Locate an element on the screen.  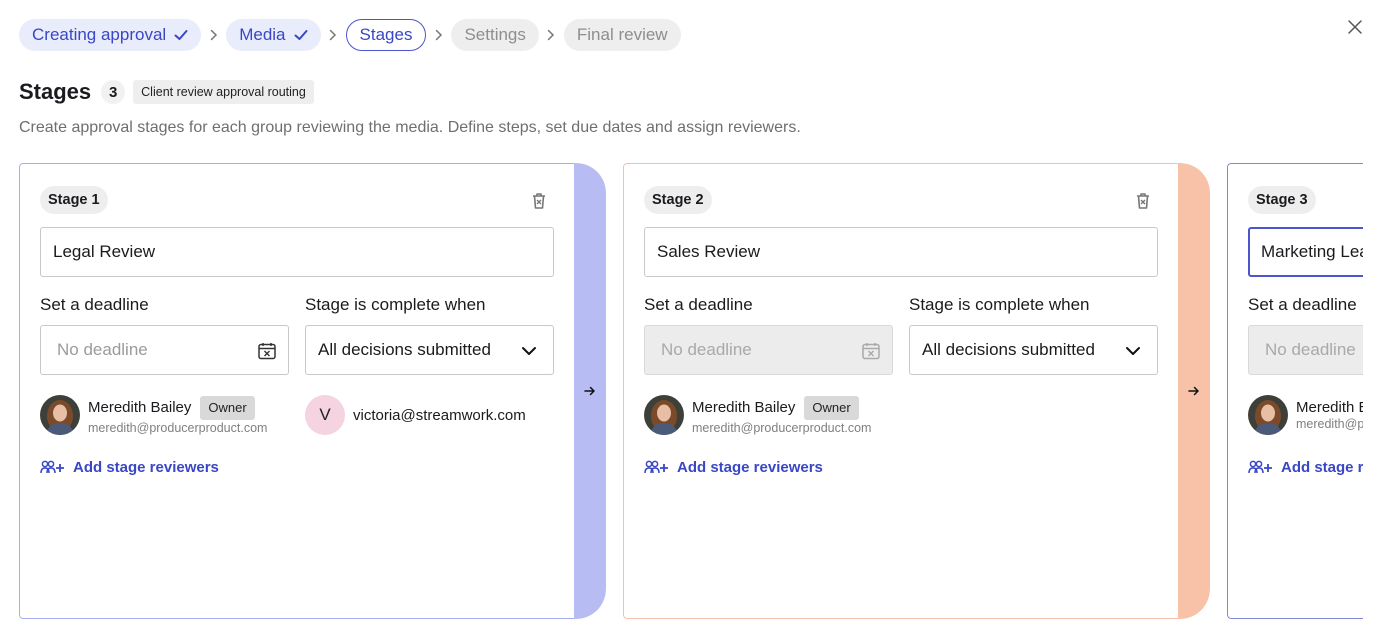
stage-chip: Stage 1 is located at coordinates (74, 200).